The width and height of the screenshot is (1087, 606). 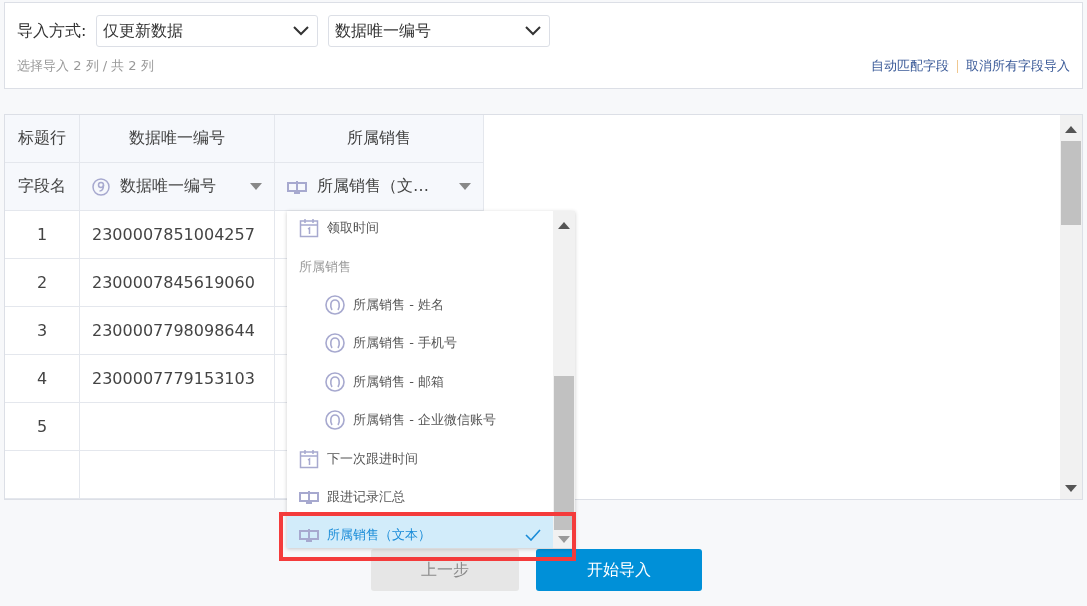 What do you see at coordinates (325, 266) in the screenshot?
I see `option-group-title: 所属销售` at bounding box center [325, 266].